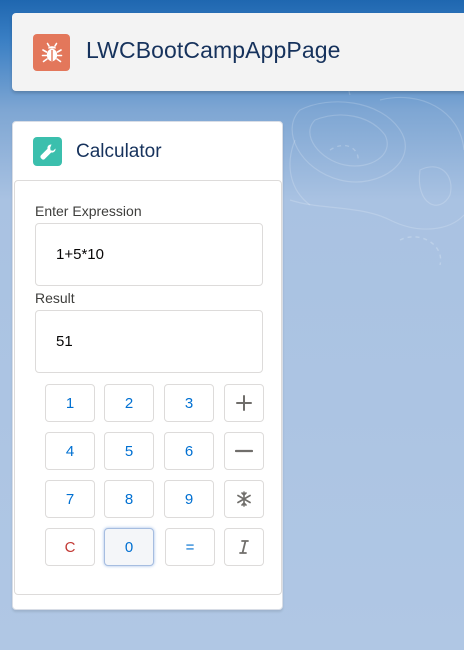 Image resolution: width=464 pixels, height=650 pixels. What do you see at coordinates (55, 298) in the screenshot?
I see `result-label: Result` at bounding box center [55, 298].